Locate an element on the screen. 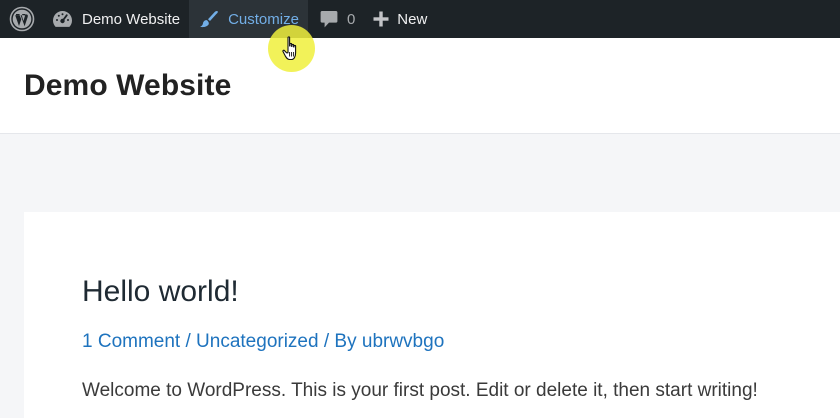 Image resolution: width=840 pixels, height=418 pixels. comments-count: 0 is located at coordinates (351, 19).